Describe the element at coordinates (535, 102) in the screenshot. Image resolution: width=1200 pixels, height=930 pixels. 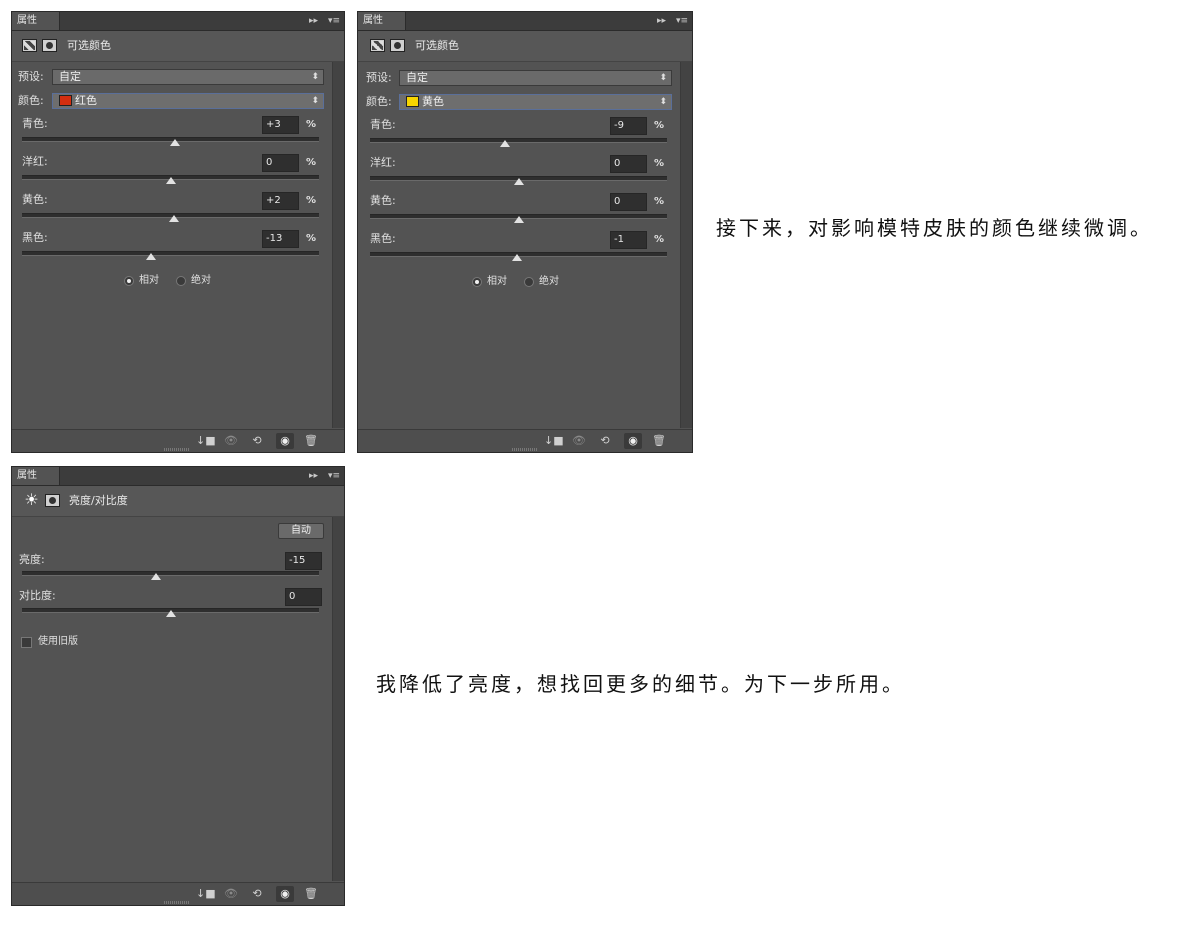
I see `color-dropdown: 黄色 ⬍` at that location.